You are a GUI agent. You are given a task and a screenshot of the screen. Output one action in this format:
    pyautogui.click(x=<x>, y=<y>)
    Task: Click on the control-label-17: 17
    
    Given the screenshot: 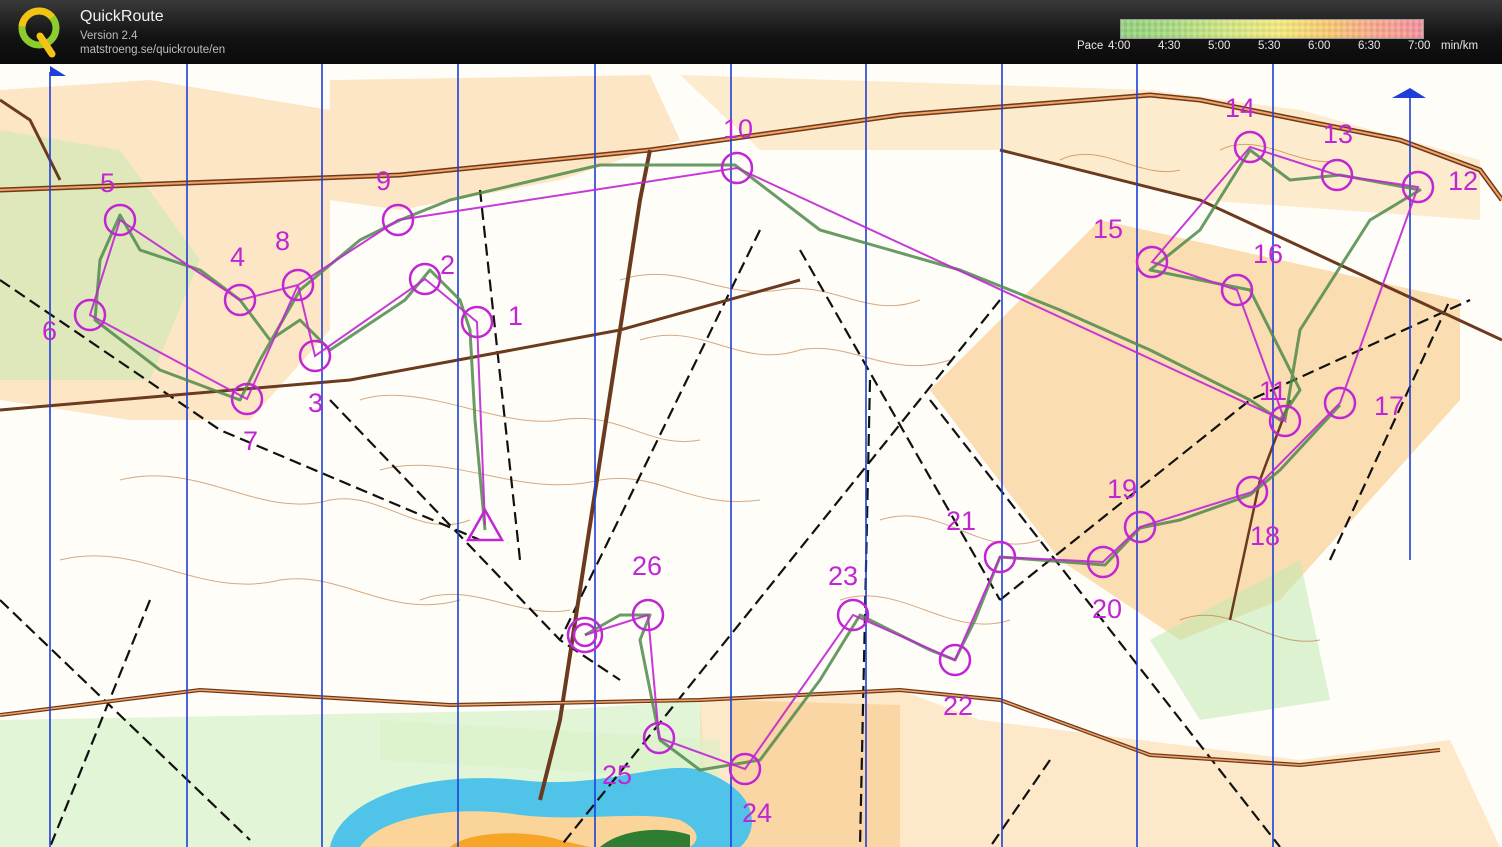 What is the action you would take?
    pyautogui.click(x=1389, y=406)
    